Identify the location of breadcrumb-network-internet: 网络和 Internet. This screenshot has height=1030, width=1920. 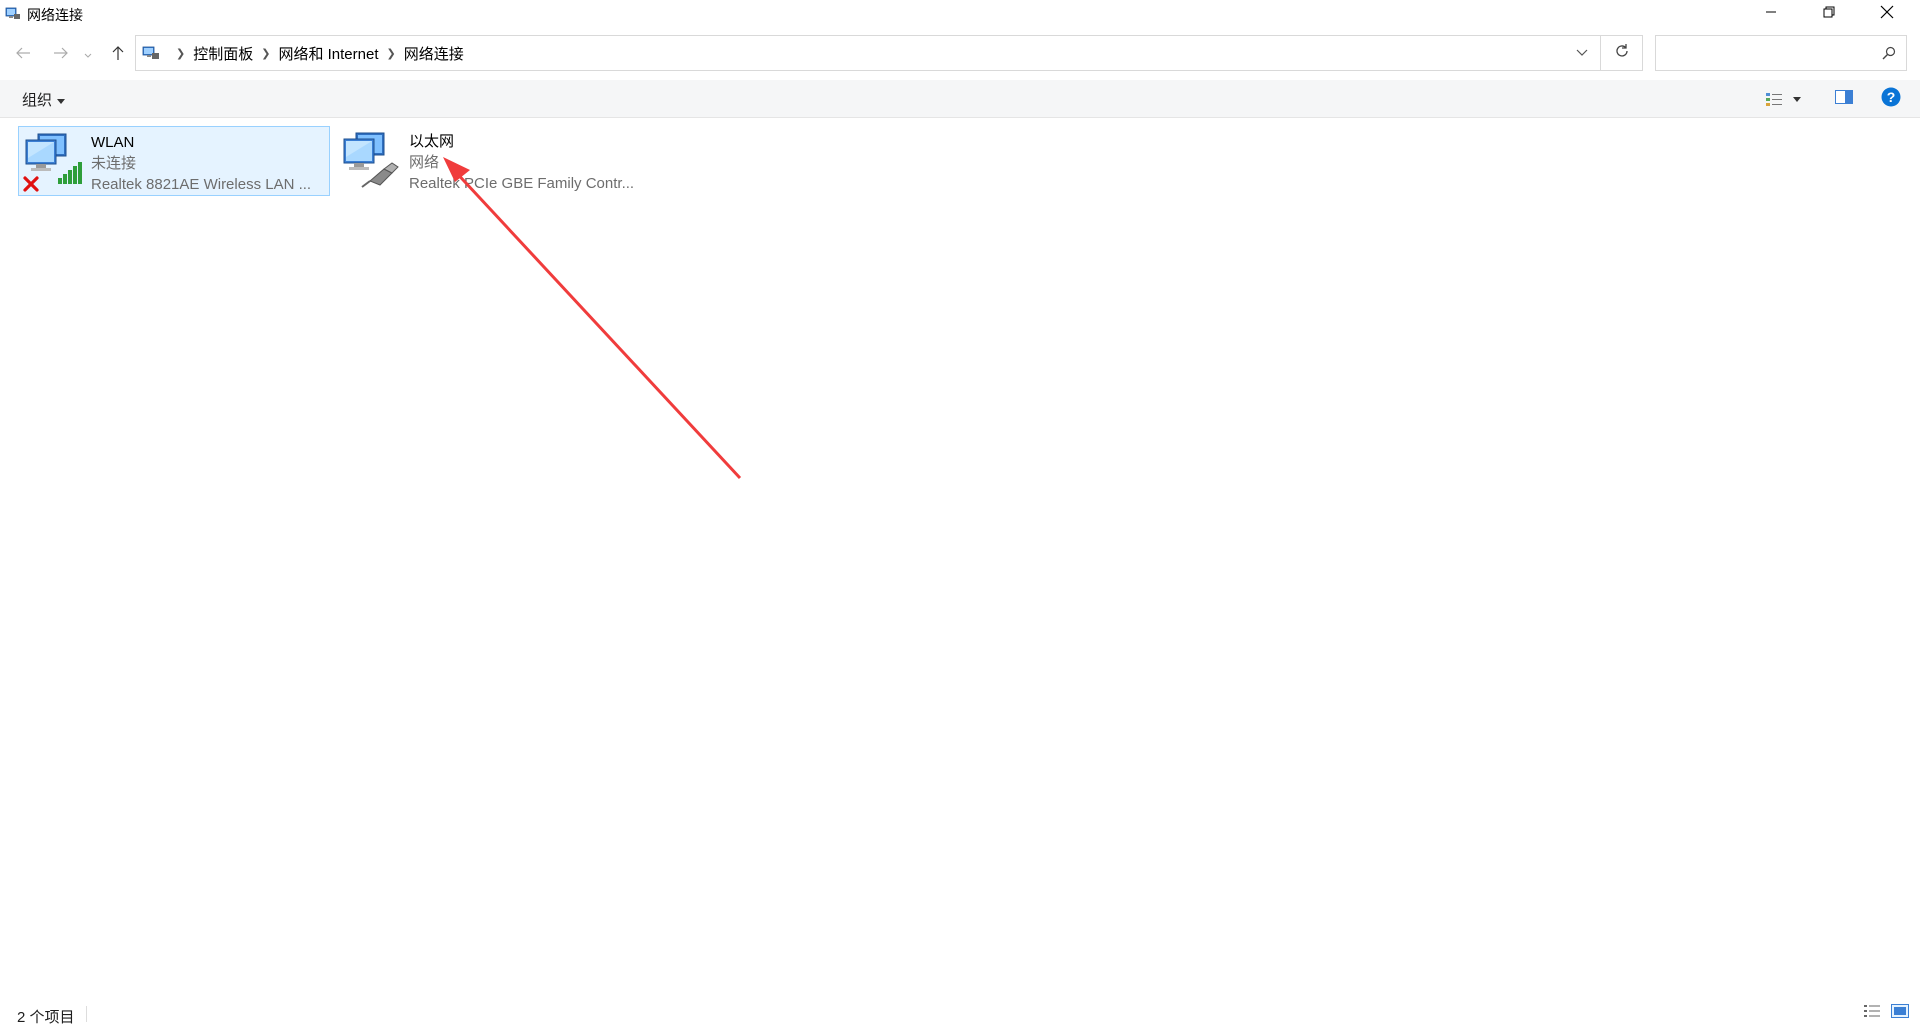
(328, 53).